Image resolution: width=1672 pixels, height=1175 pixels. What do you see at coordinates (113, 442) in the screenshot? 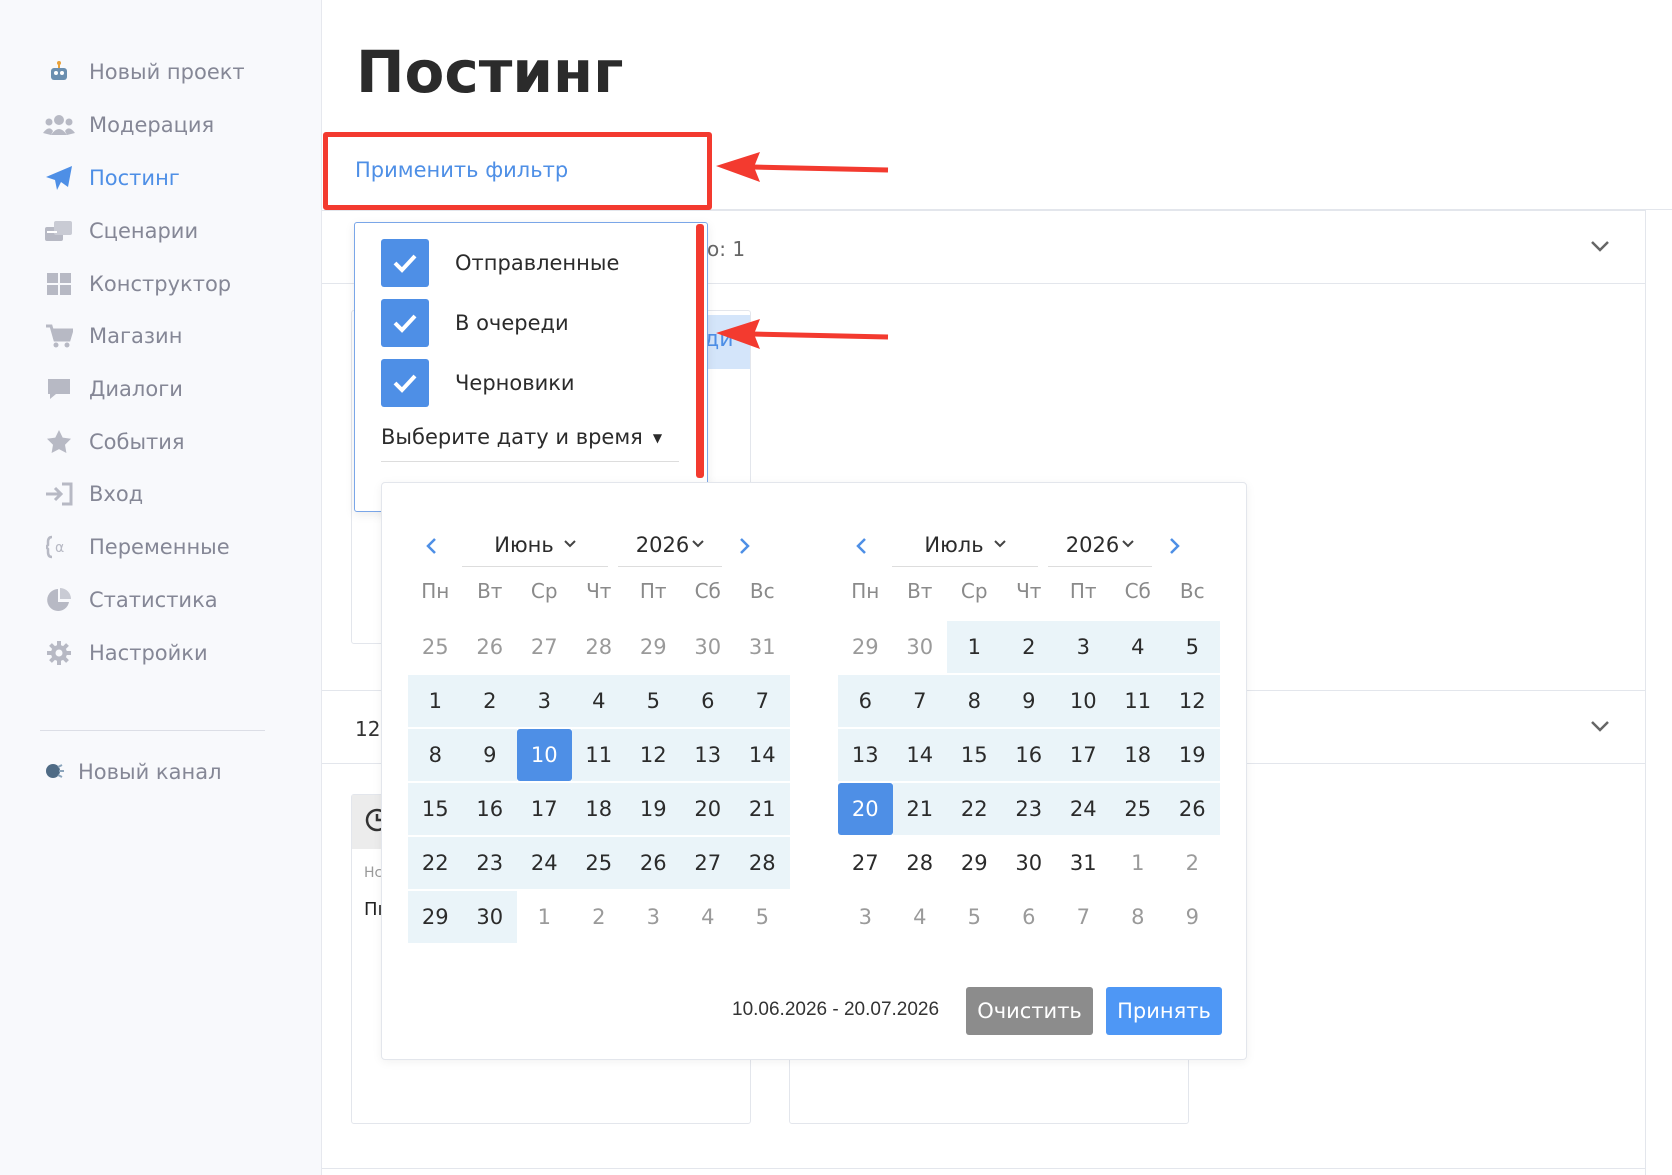
I see `sidebar-item-events: События` at bounding box center [113, 442].